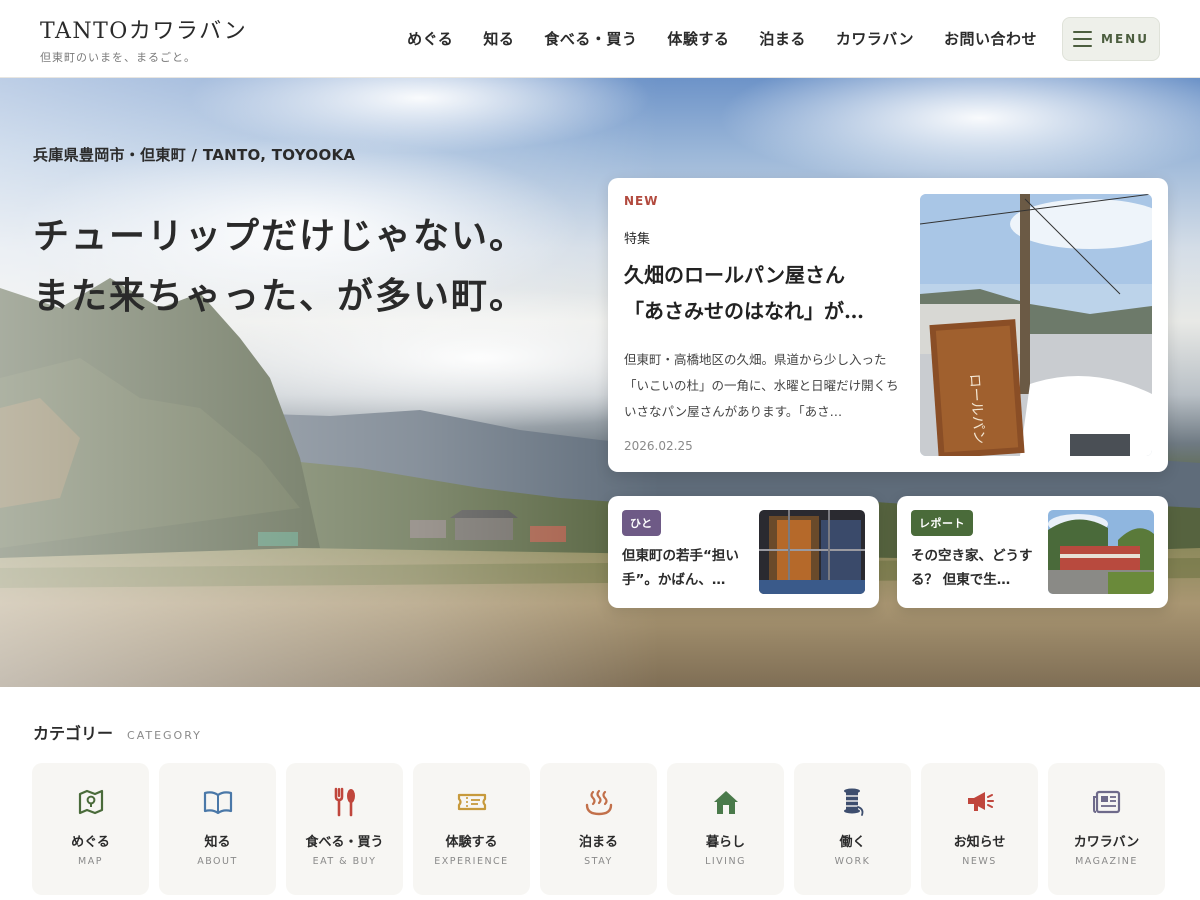  I want to click on menu-button: MENU, so click(1111, 38).